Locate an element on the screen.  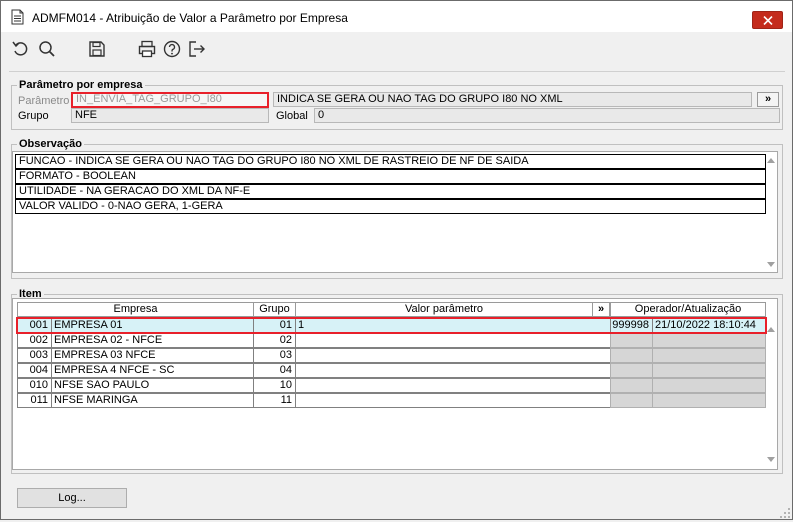
cell-empresa: EMPRESA 03 NFCE is located at coordinates (152, 355).